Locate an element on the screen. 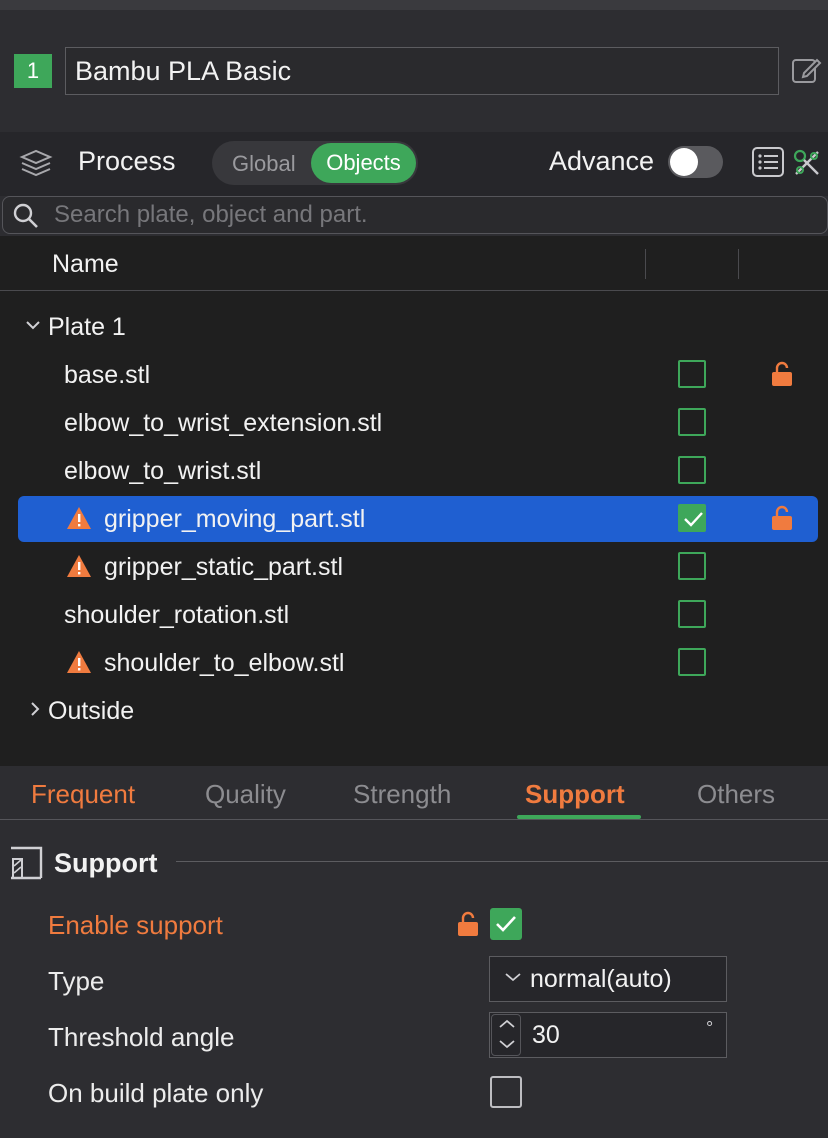 The image size is (828, 1138). header-divider is located at coordinates (414, 290).